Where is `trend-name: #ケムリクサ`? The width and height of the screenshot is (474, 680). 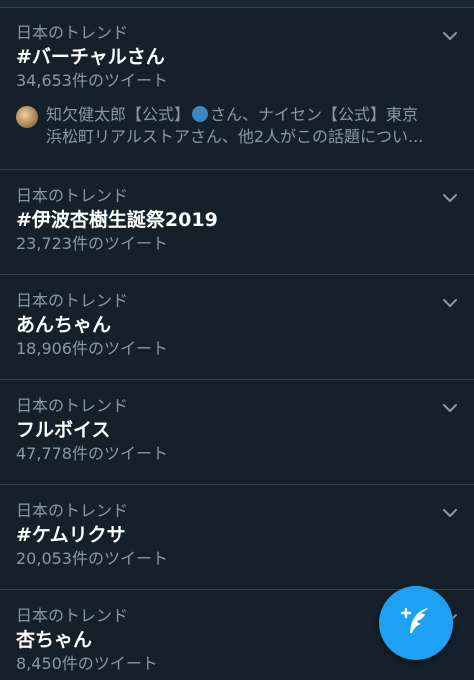
trend-name: #ケムリクサ is located at coordinates (71, 535).